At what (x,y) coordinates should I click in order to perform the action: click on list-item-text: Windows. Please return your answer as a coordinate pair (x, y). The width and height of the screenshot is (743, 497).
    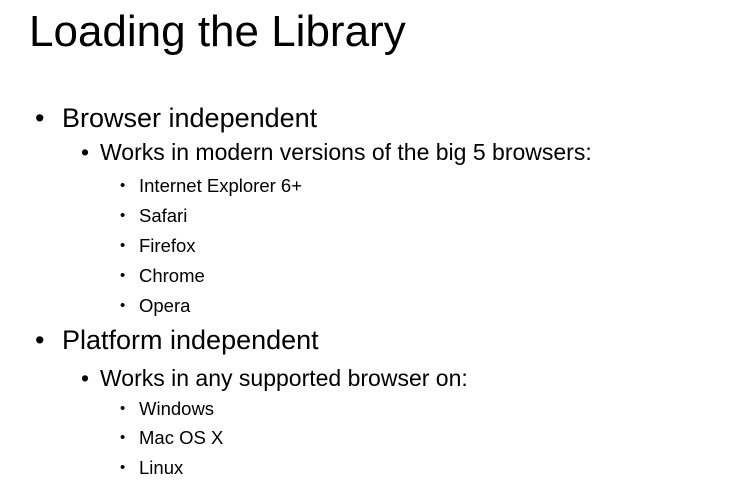
    Looking at the image, I should click on (177, 408).